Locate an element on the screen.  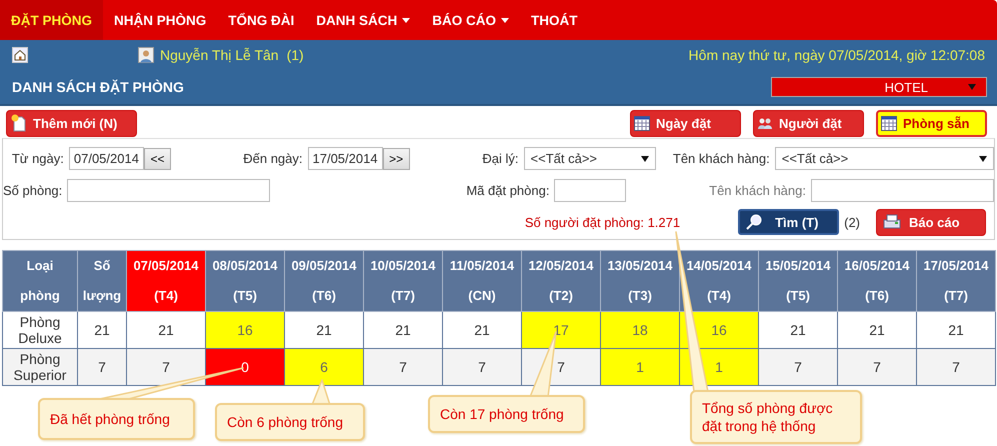
column-header: 16/05/2014 (T6) is located at coordinates (877, 281).